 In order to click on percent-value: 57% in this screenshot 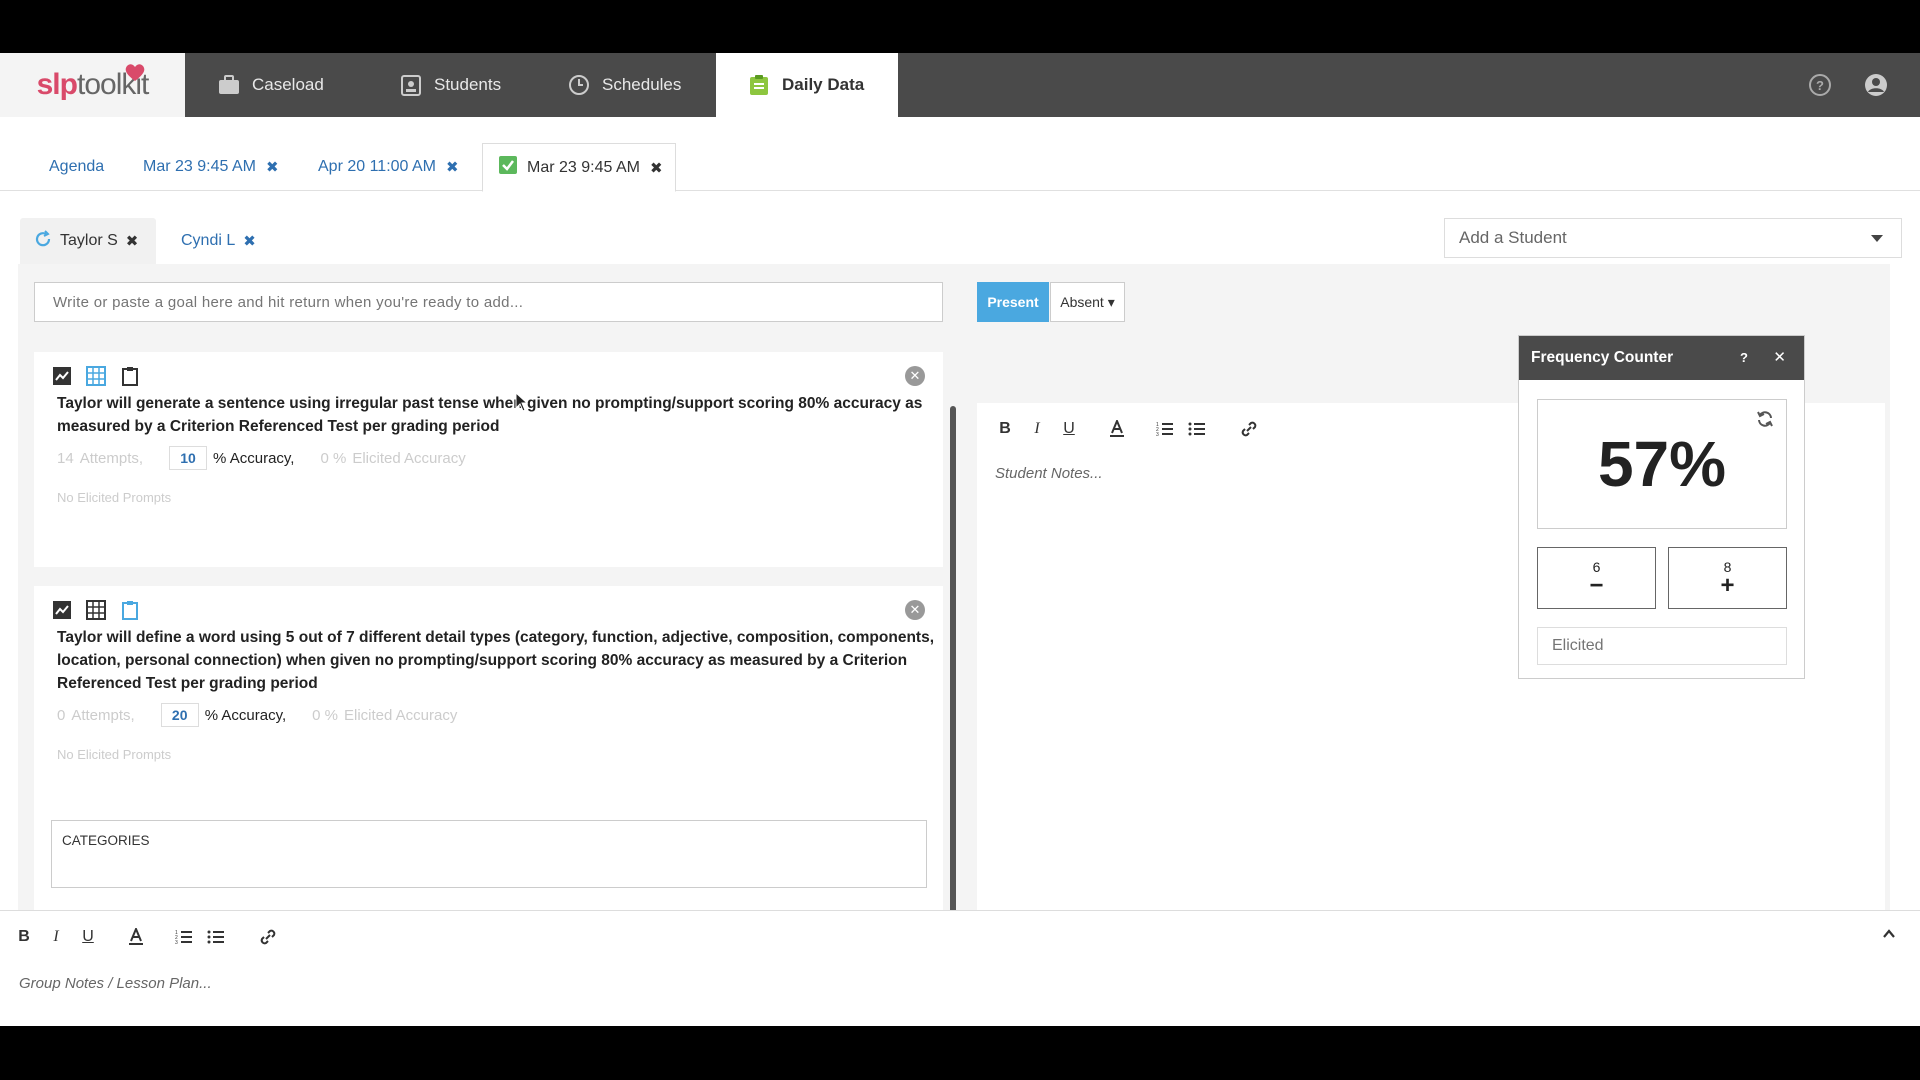, I will do `click(1662, 464)`.